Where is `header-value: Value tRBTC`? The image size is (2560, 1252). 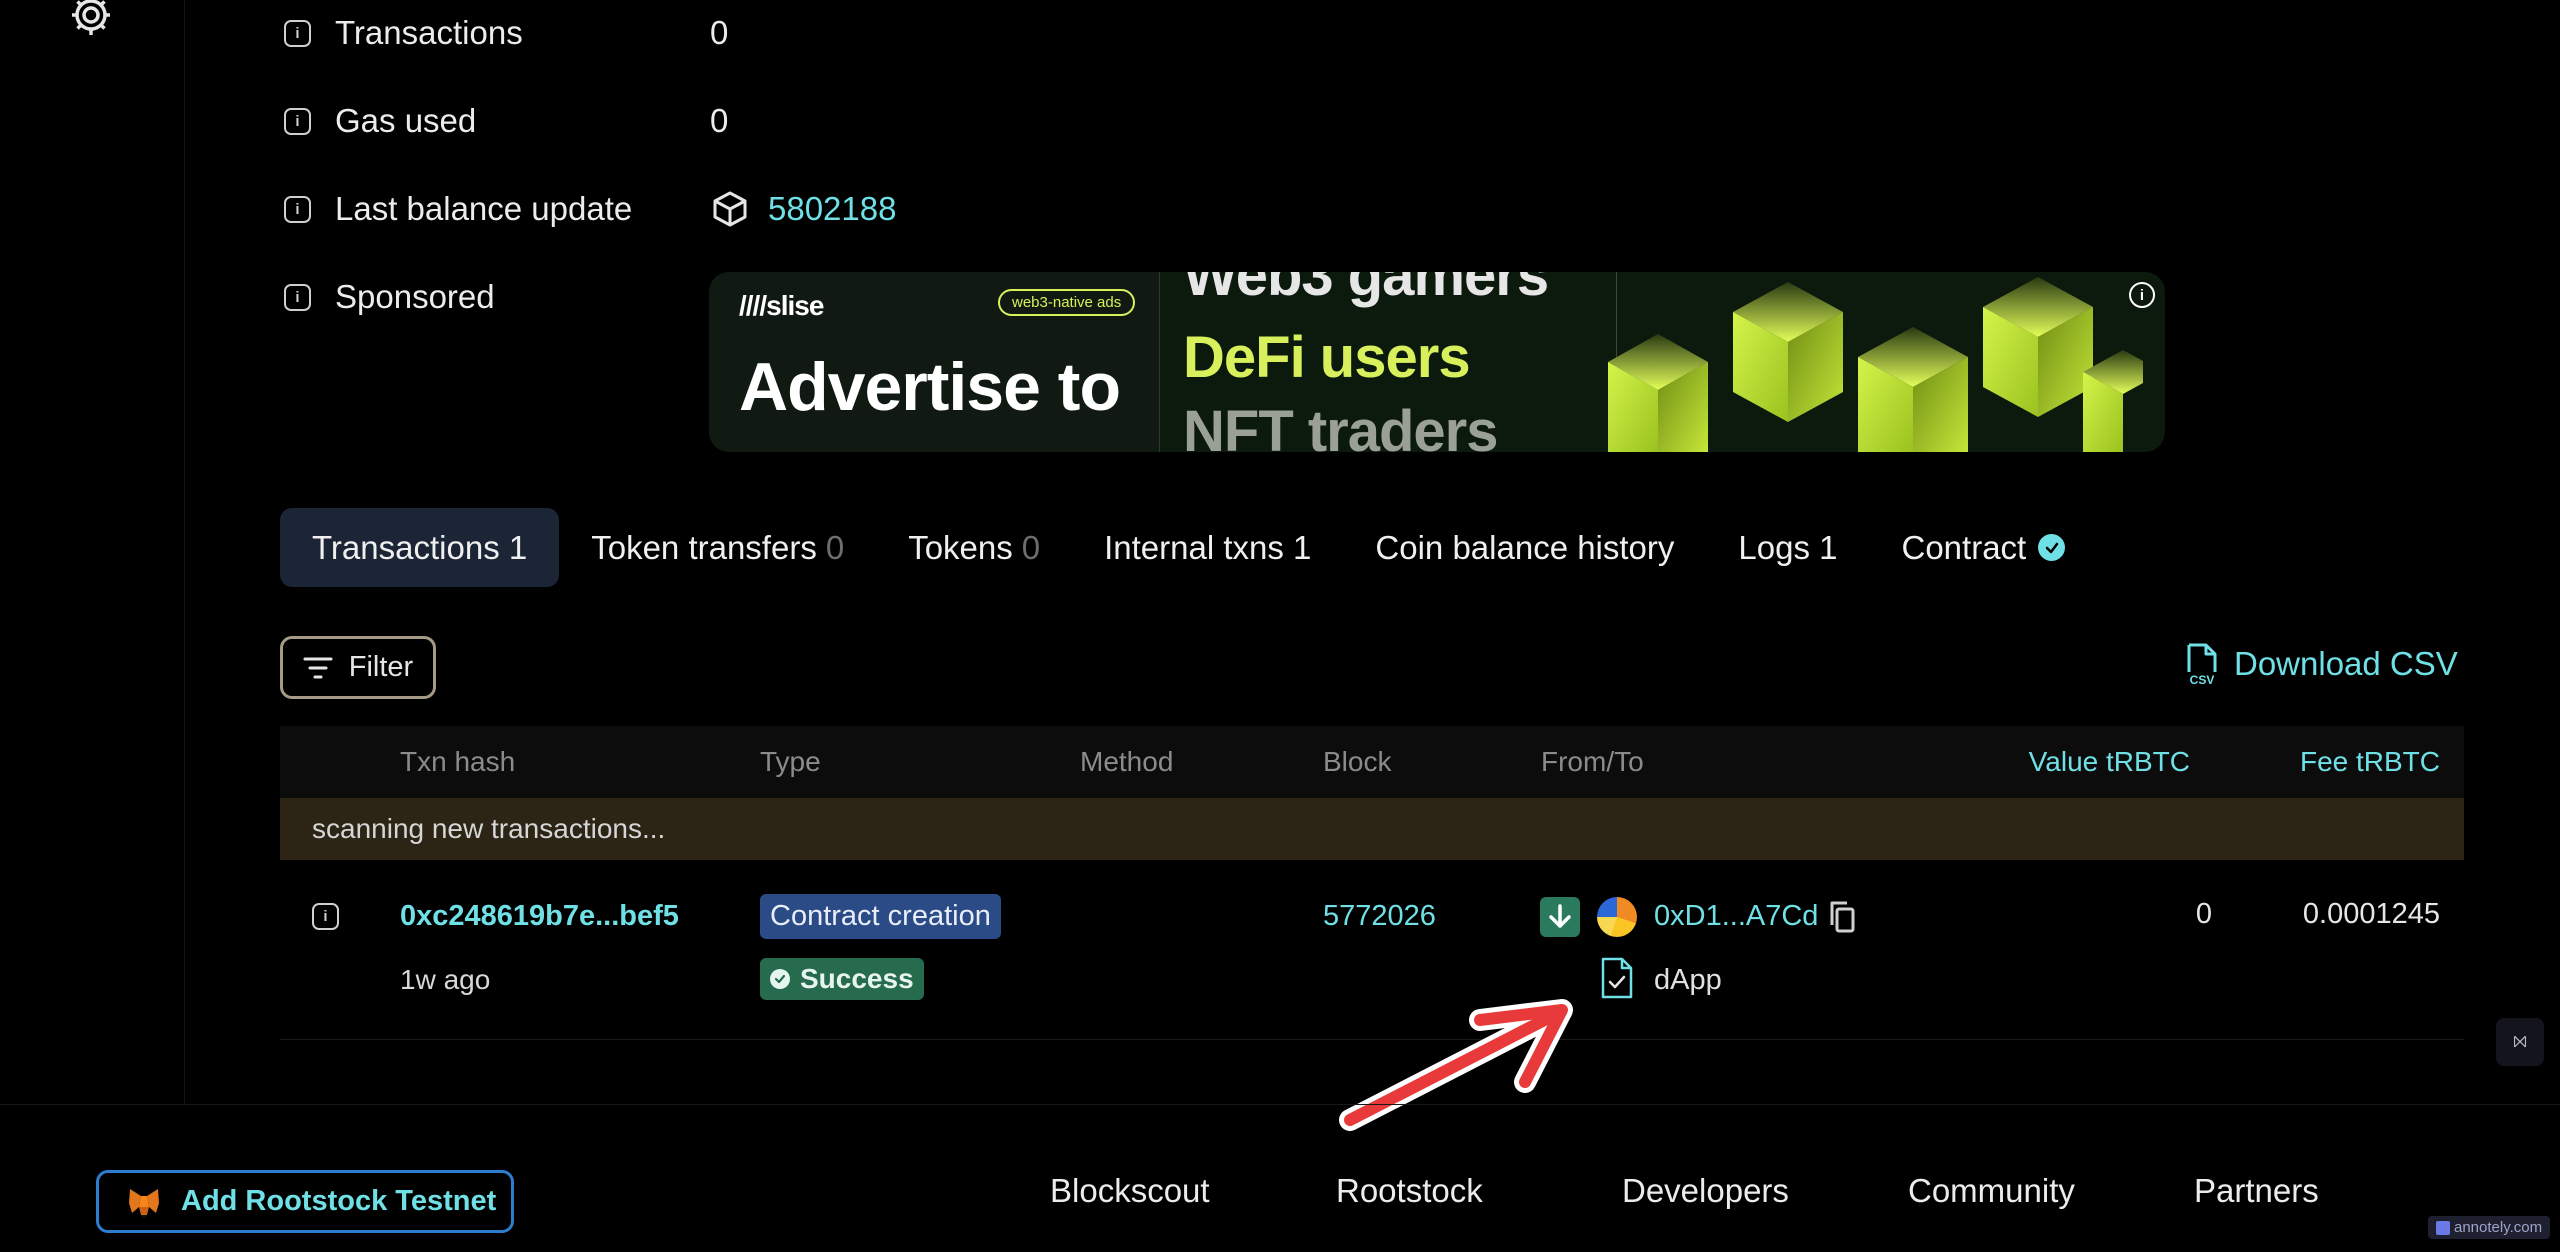
header-value: Value tRBTC is located at coordinates (2109, 762).